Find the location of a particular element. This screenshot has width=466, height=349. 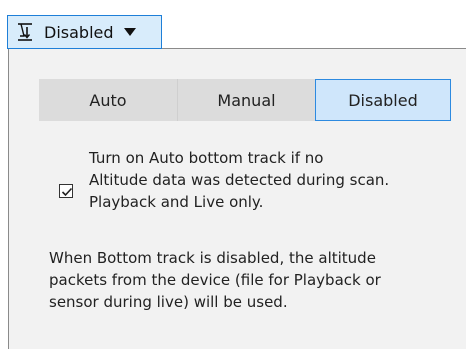

mode-segmented-control: Auto Manual Disabled is located at coordinates (245, 100).